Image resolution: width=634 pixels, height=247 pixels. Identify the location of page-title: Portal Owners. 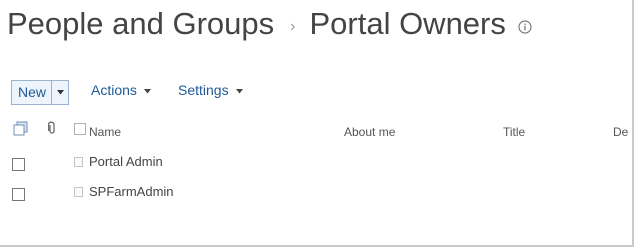
(407, 23).